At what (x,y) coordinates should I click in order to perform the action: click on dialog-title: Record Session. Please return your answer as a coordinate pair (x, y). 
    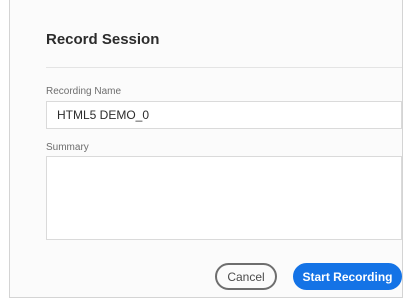
    Looking at the image, I should click on (103, 39).